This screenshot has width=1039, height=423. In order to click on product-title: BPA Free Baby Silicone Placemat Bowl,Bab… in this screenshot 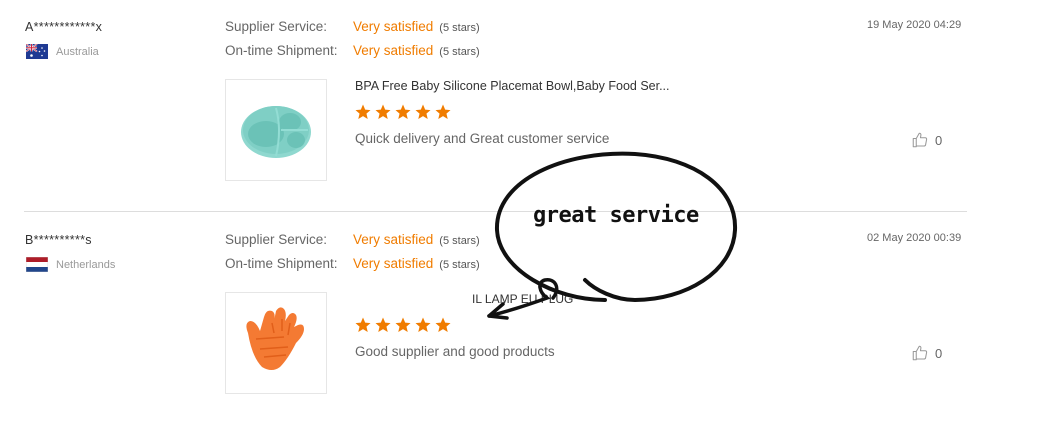, I will do `click(512, 86)`.